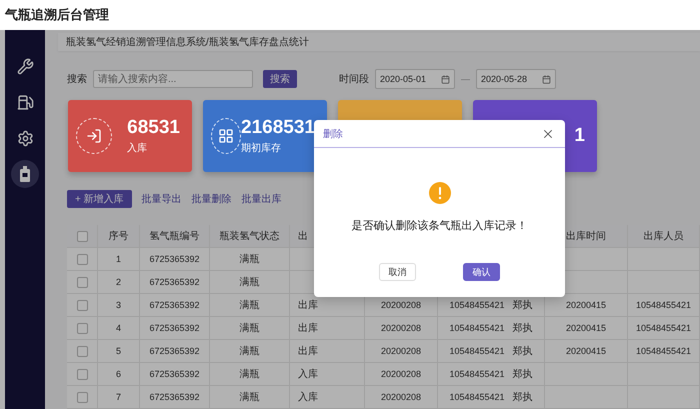 The image size is (700, 409). What do you see at coordinates (137, 148) in the screenshot?
I see `stat-label: 入库` at bounding box center [137, 148].